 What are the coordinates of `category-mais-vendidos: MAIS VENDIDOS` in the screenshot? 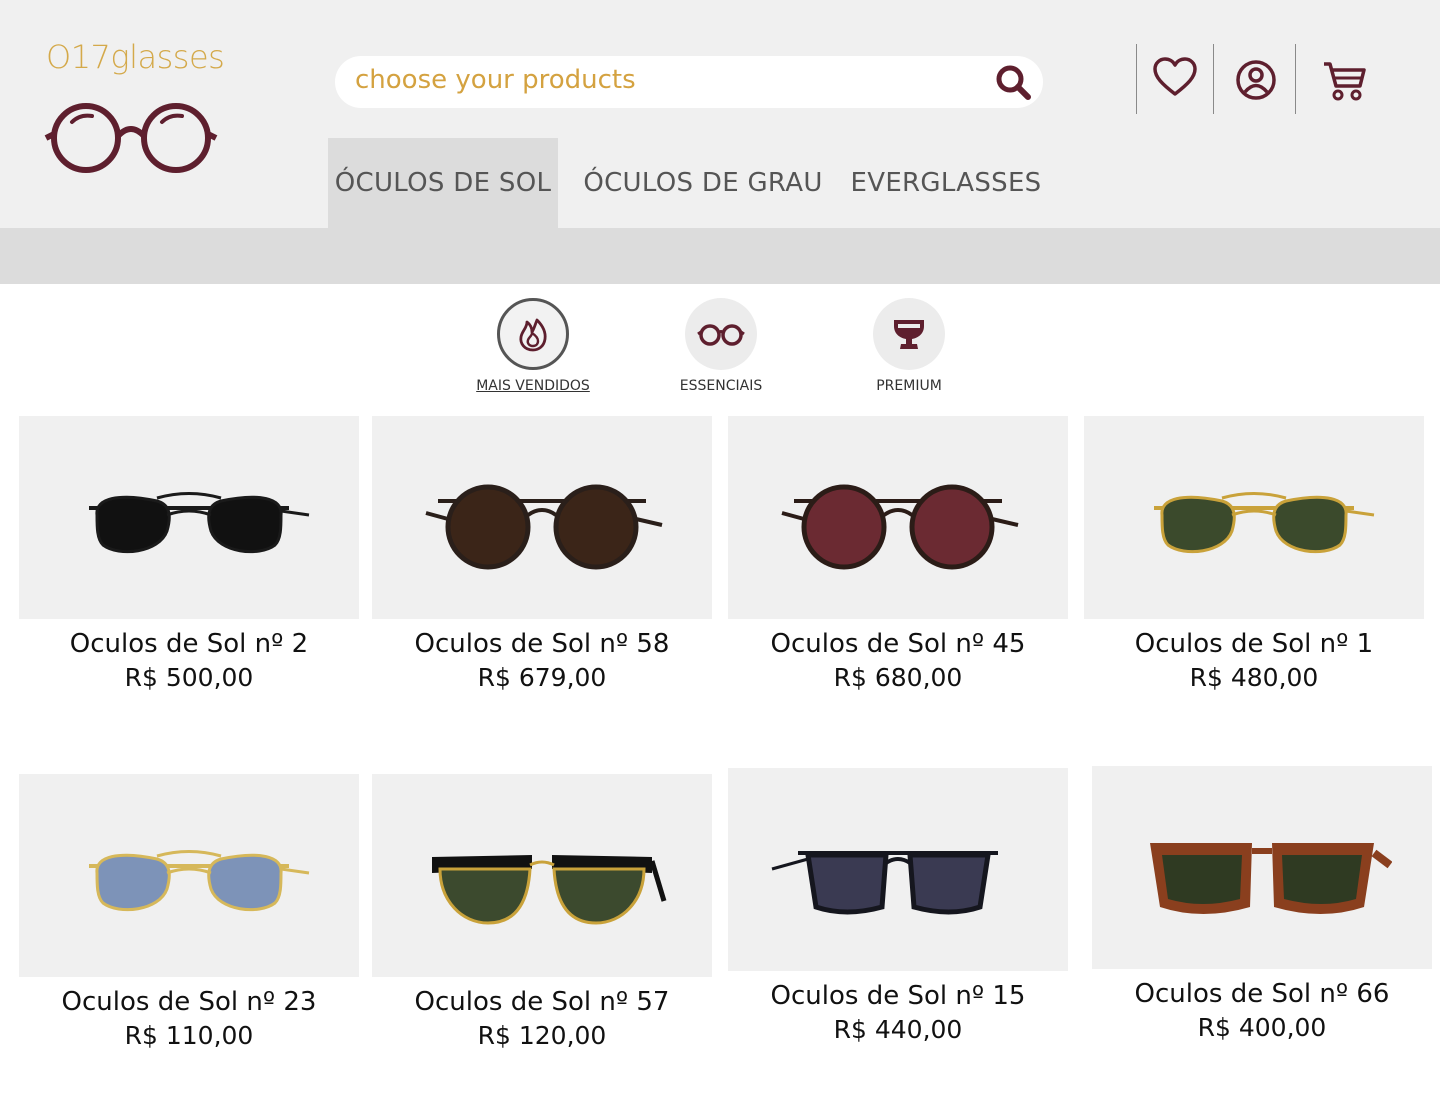 It's located at (533, 346).